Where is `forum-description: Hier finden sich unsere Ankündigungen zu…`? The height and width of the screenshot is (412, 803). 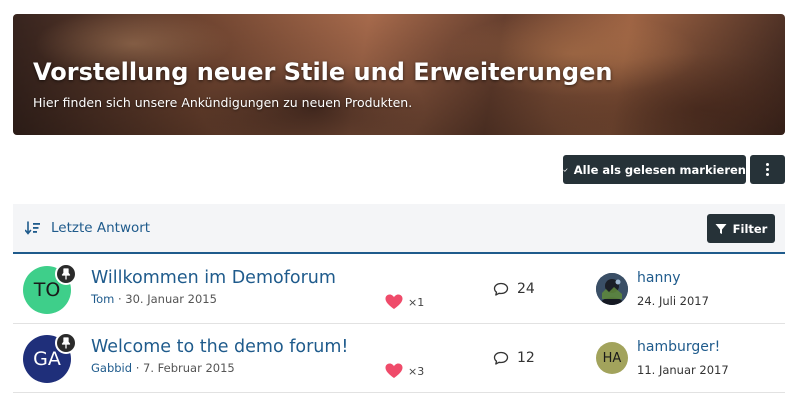
forum-description: Hier finden sich unsere Ankündigungen zu… is located at coordinates (223, 102).